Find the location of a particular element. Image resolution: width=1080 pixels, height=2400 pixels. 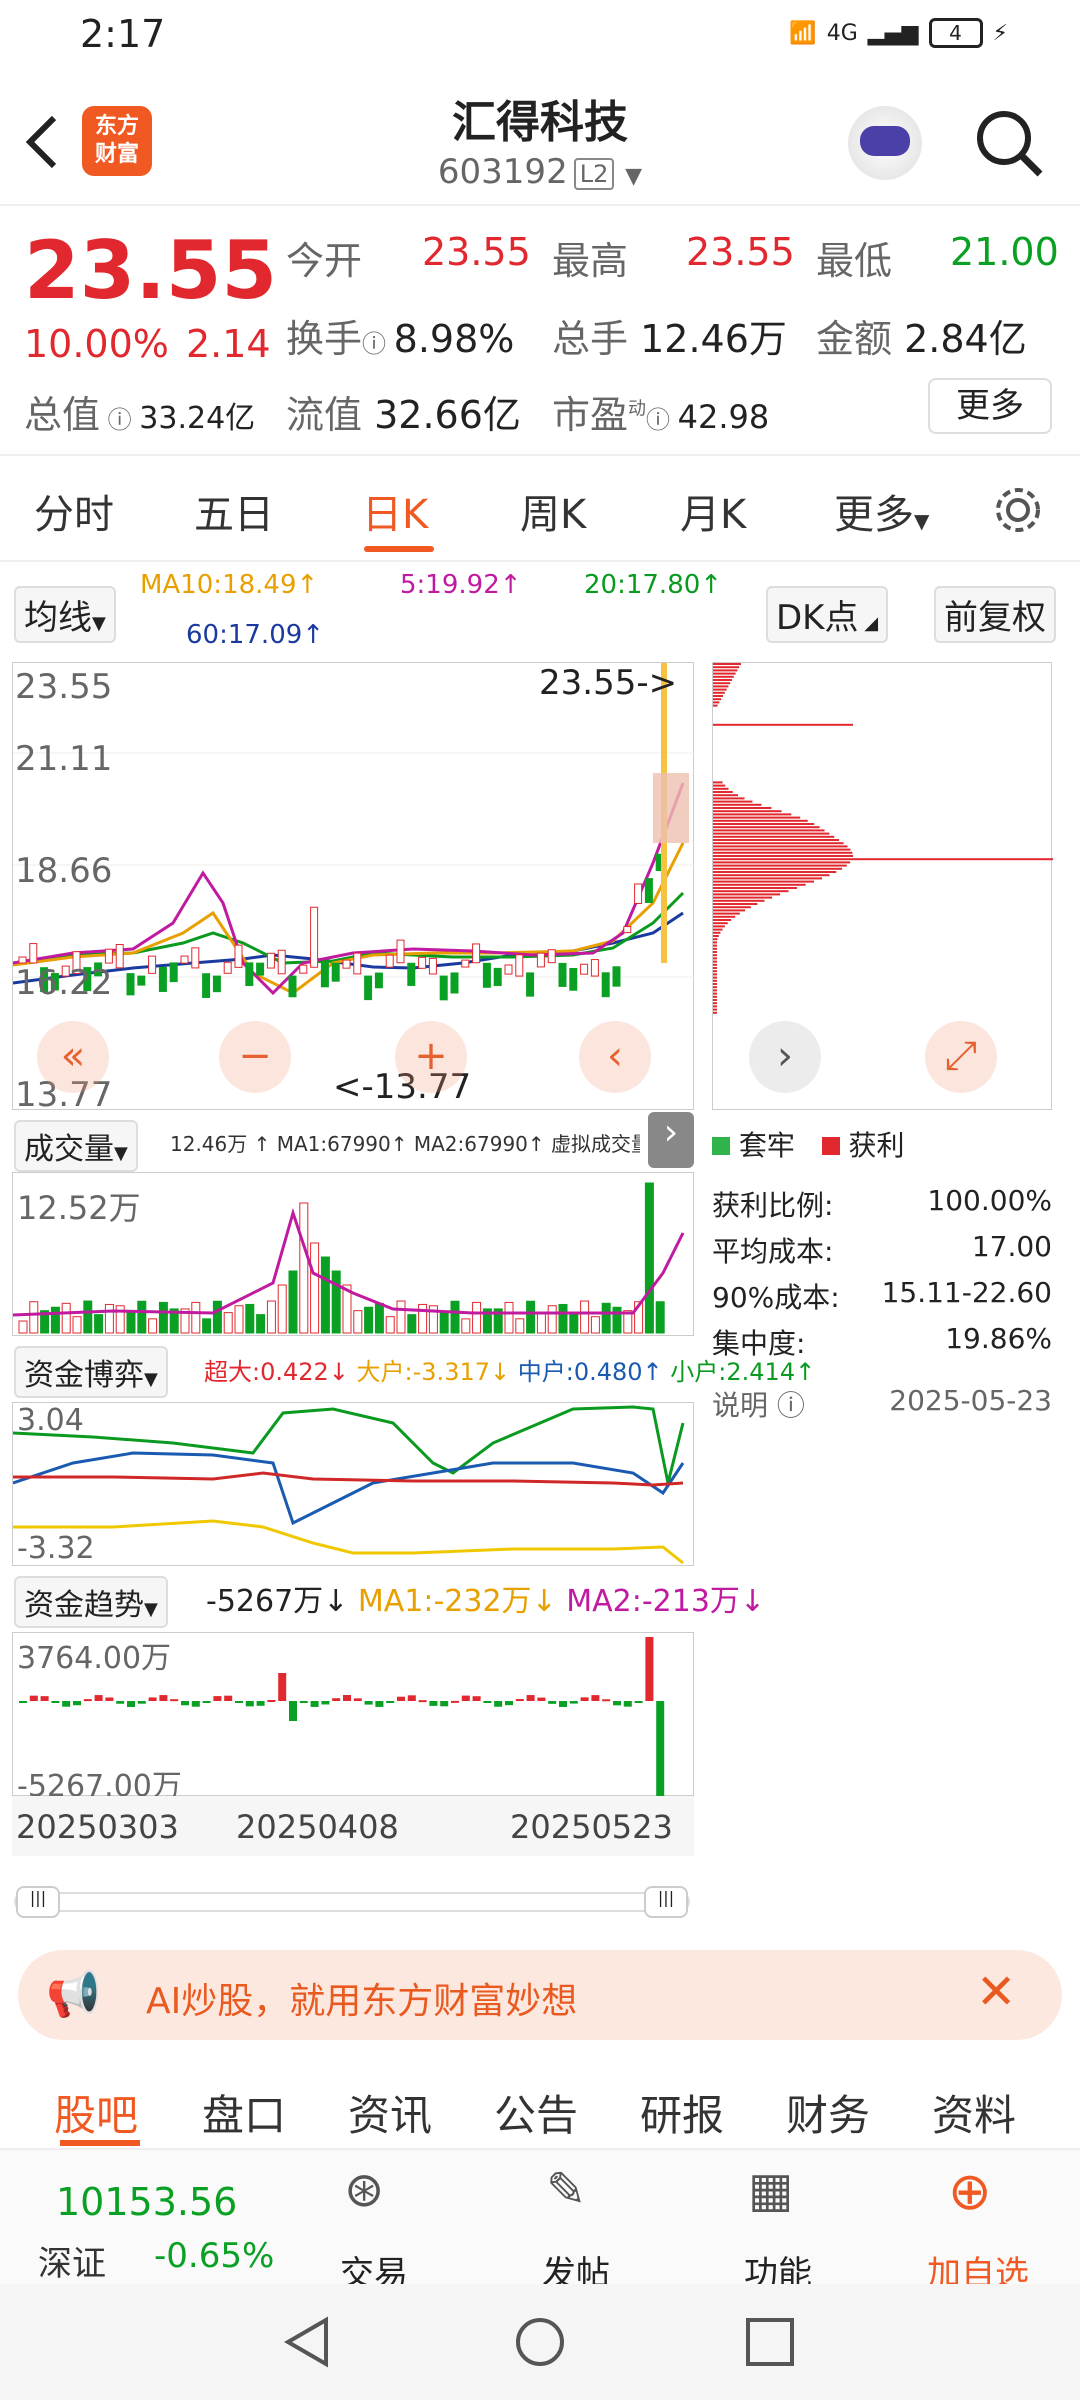

fund-game-dropdown: 资金博弈▼ is located at coordinates (91, 1372).